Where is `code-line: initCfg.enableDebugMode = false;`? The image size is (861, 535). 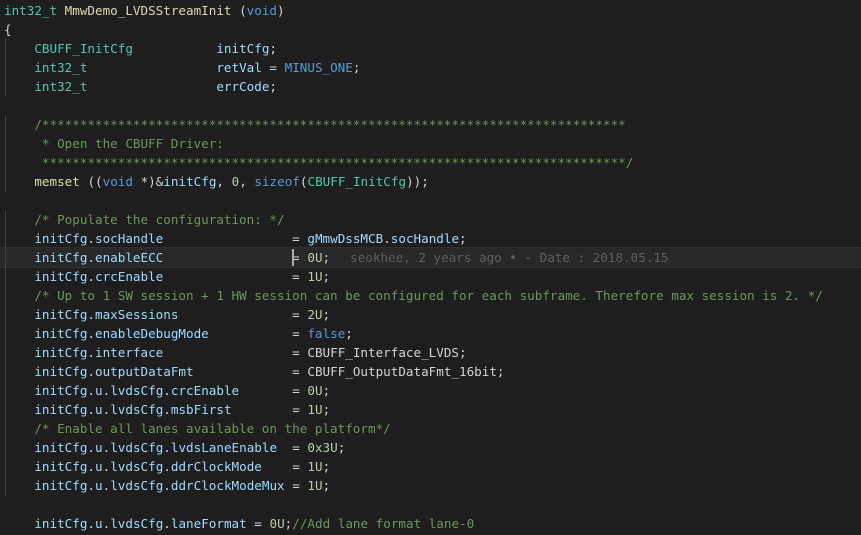 code-line: initCfg.enableDebugMode = false; is located at coordinates (430, 333).